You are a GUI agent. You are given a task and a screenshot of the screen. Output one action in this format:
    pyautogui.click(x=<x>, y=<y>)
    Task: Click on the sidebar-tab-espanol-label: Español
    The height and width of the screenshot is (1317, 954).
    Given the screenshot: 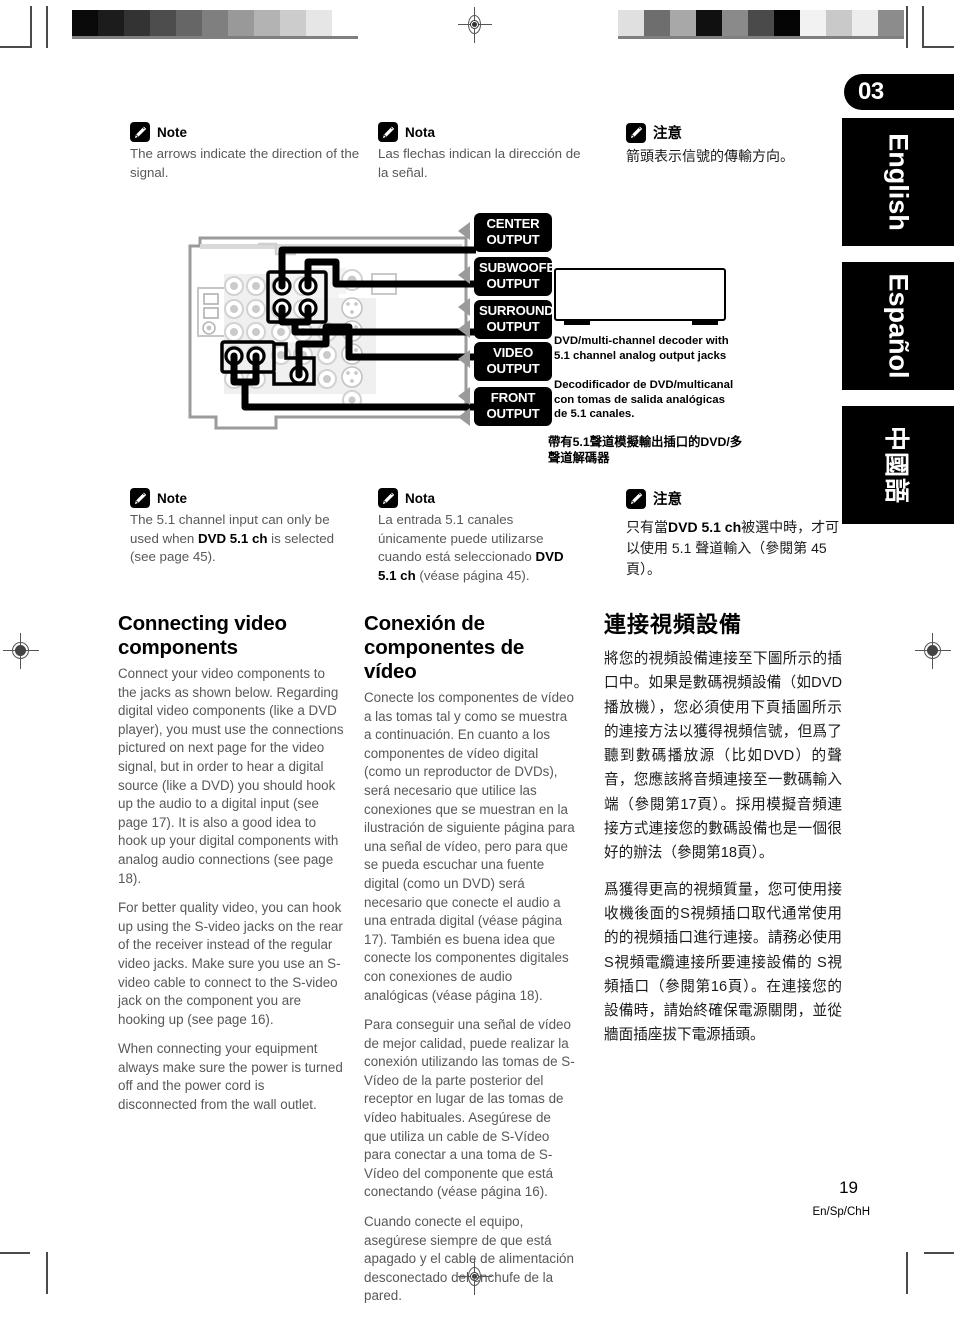 What is the action you would take?
    pyautogui.click(x=898, y=326)
    